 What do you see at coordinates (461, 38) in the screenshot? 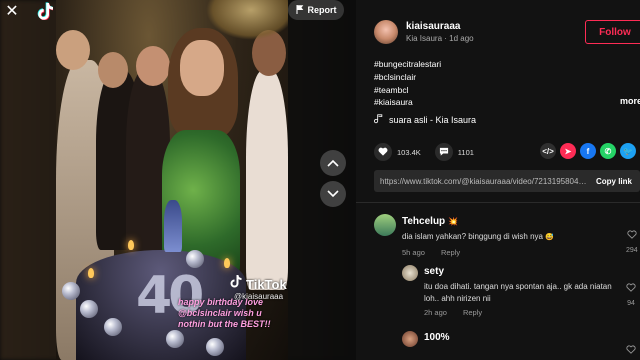
I see `post-time: 1d ago` at bounding box center [461, 38].